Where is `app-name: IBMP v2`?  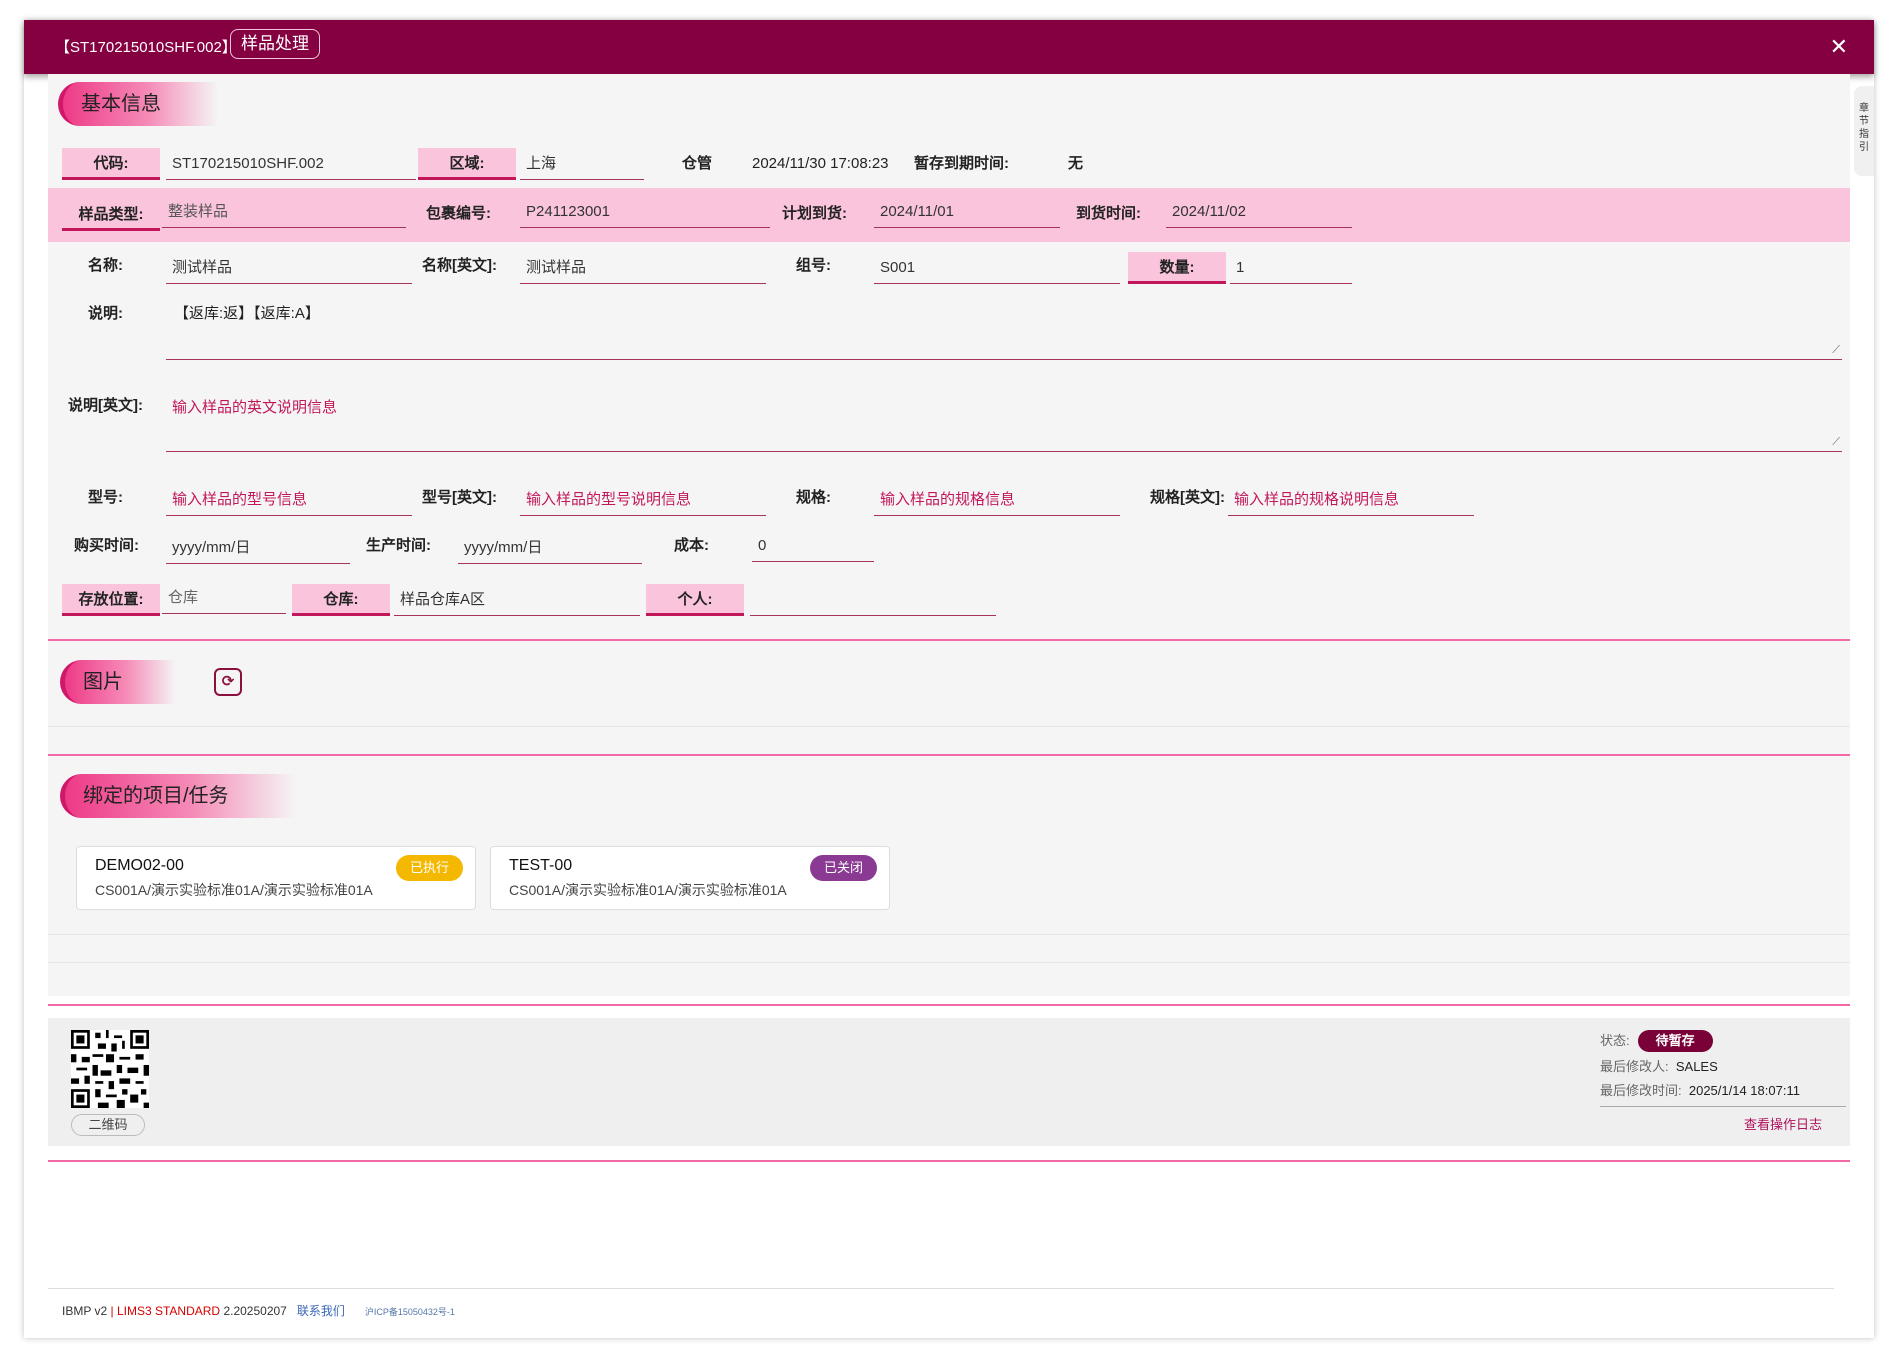
app-name: IBMP v2 is located at coordinates (85, 1311).